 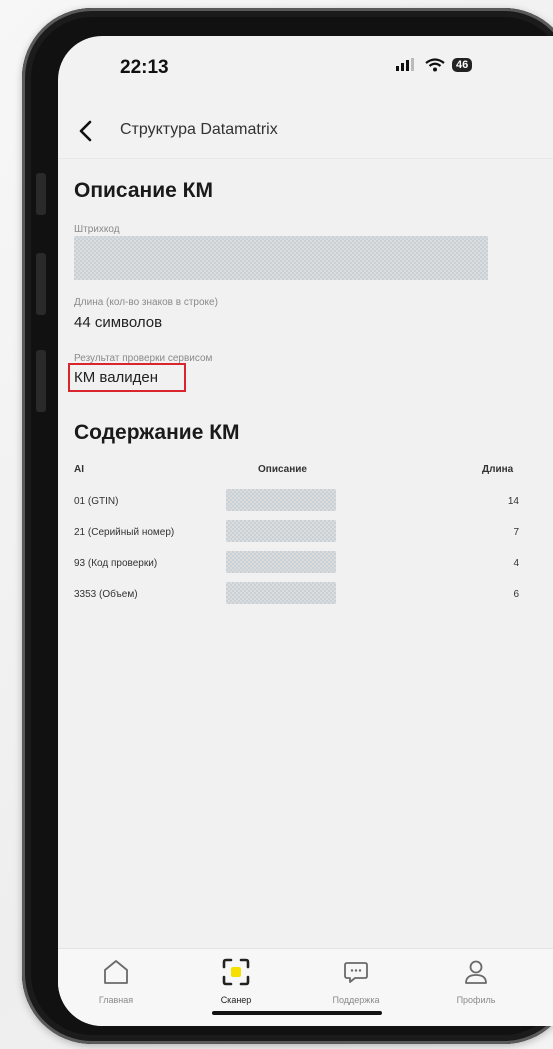 What do you see at coordinates (305, 71) in the screenshot?
I see `status-bar: 22:13 46` at bounding box center [305, 71].